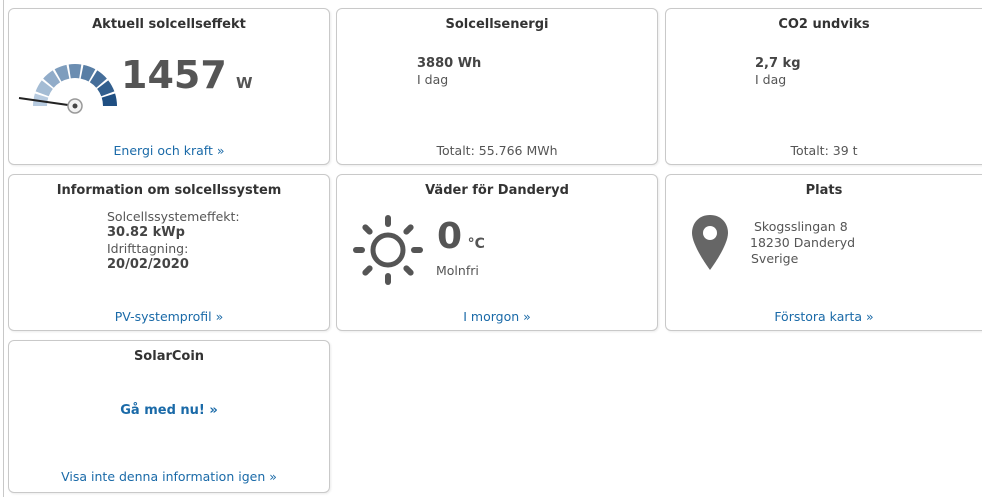 This screenshot has height=497, width=982. I want to click on pv-system-profile-link: PV-systemprofil », so click(169, 316).